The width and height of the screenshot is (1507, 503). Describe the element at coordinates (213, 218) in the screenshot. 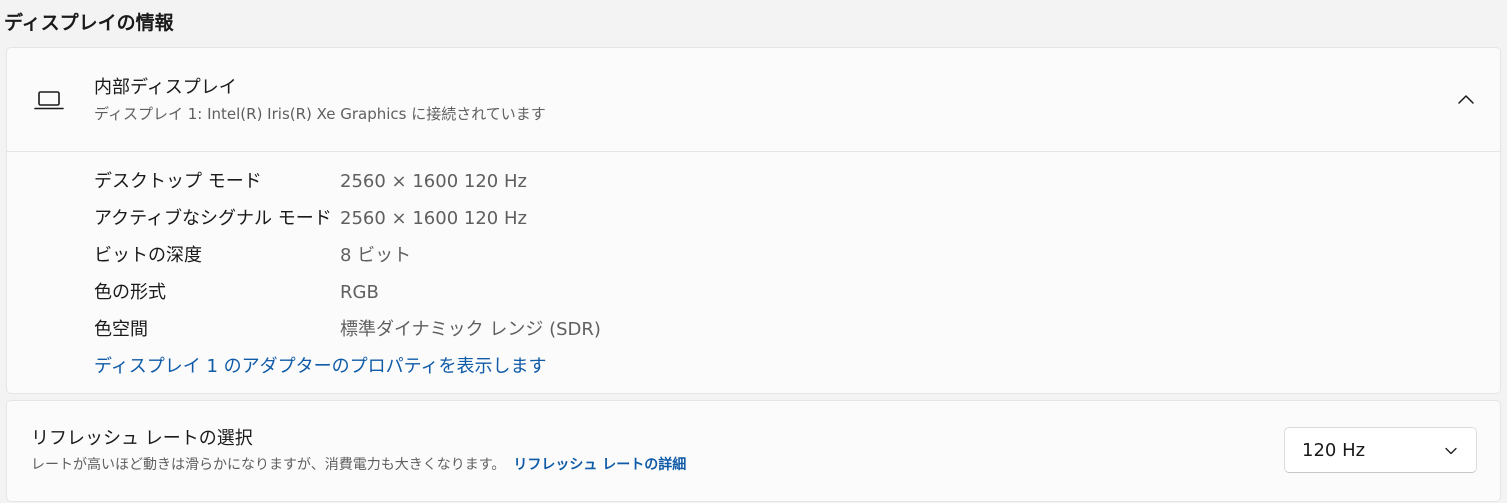

I see `detail-label: アクティブなシグナル モード` at that location.